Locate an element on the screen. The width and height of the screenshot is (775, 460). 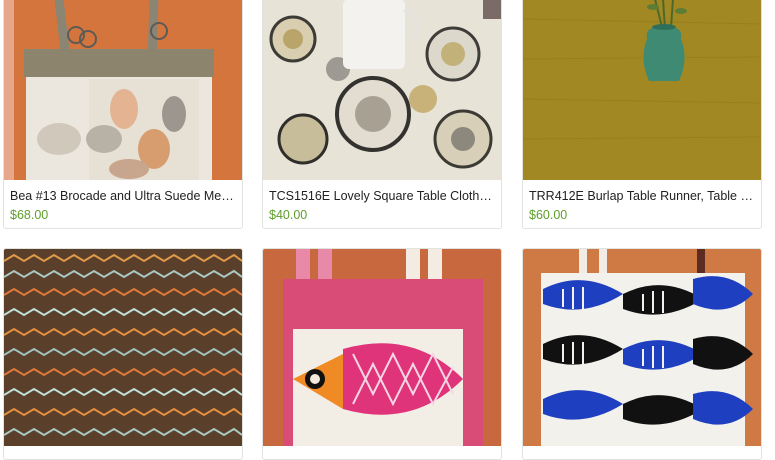
fish-pattern-bag-photo is located at coordinates (642, 347).